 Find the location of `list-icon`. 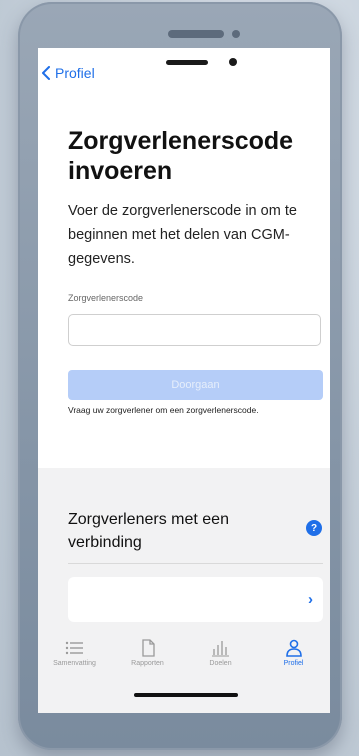

list-icon is located at coordinates (74, 648).